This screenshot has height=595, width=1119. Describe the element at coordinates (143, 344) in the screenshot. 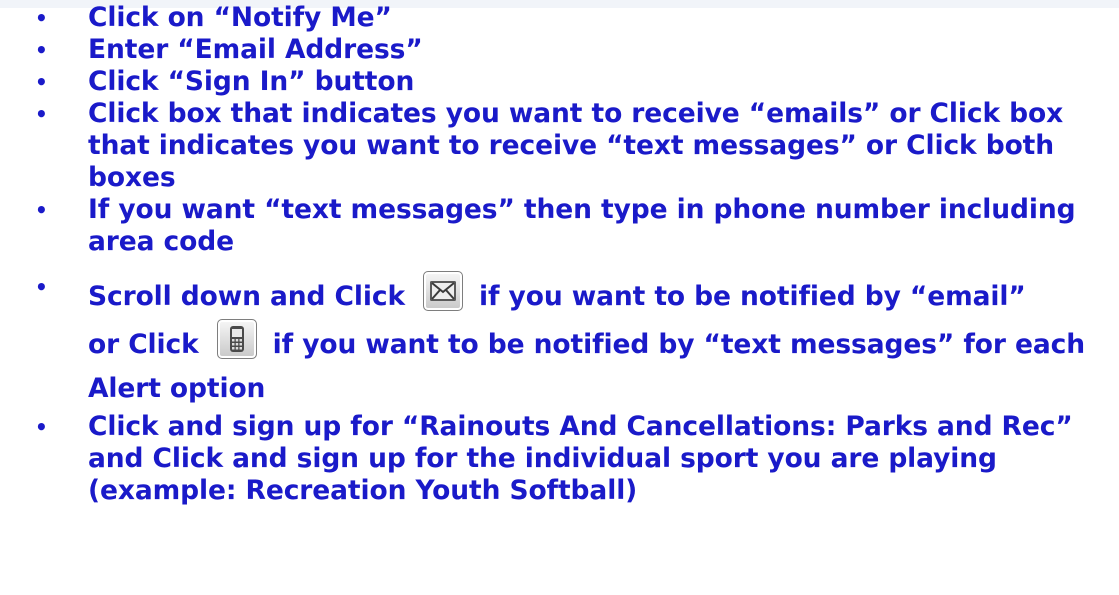

I see `step-text: or Click` at that location.